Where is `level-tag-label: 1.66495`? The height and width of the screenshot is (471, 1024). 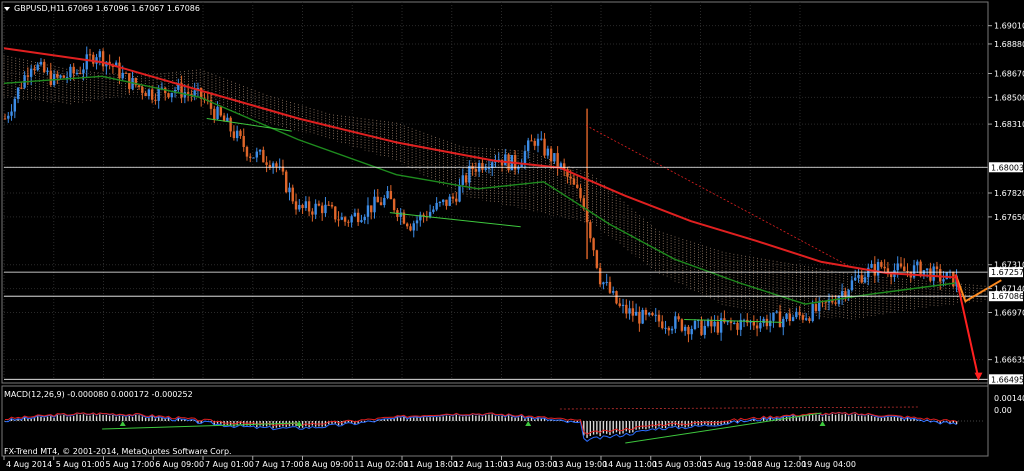 level-tag-label: 1.66495 is located at coordinates (1007, 379).